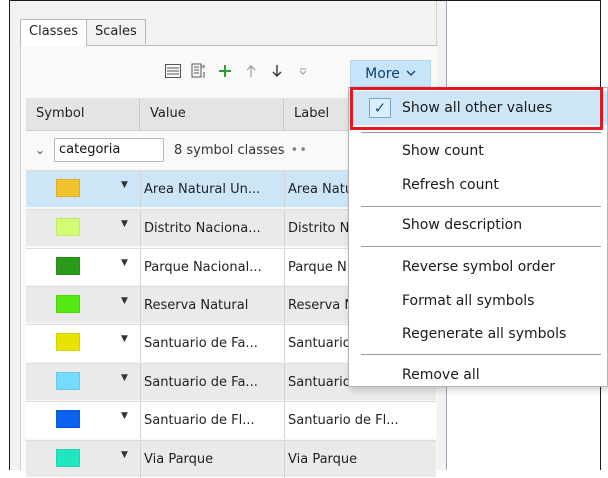 This screenshot has width=608, height=478. What do you see at coordinates (277, 71) in the screenshot?
I see `move-down-icon` at bounding box center [277, 71].